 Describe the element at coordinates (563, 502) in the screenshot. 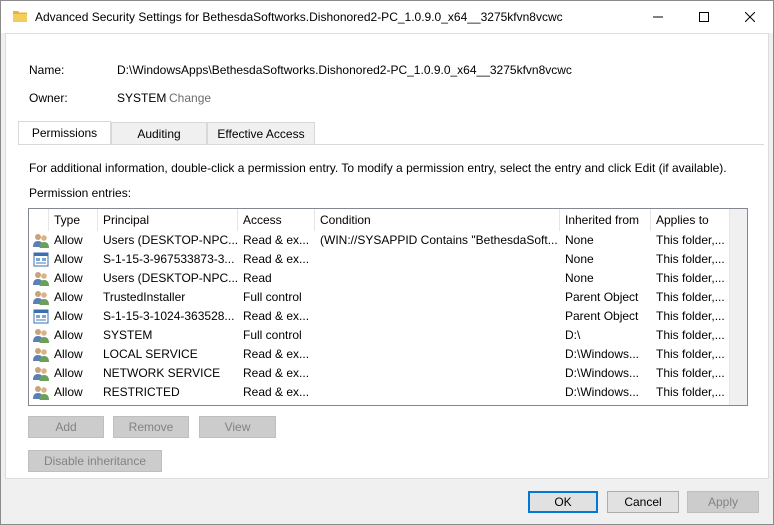

I see `ok-button: OK` at that location.